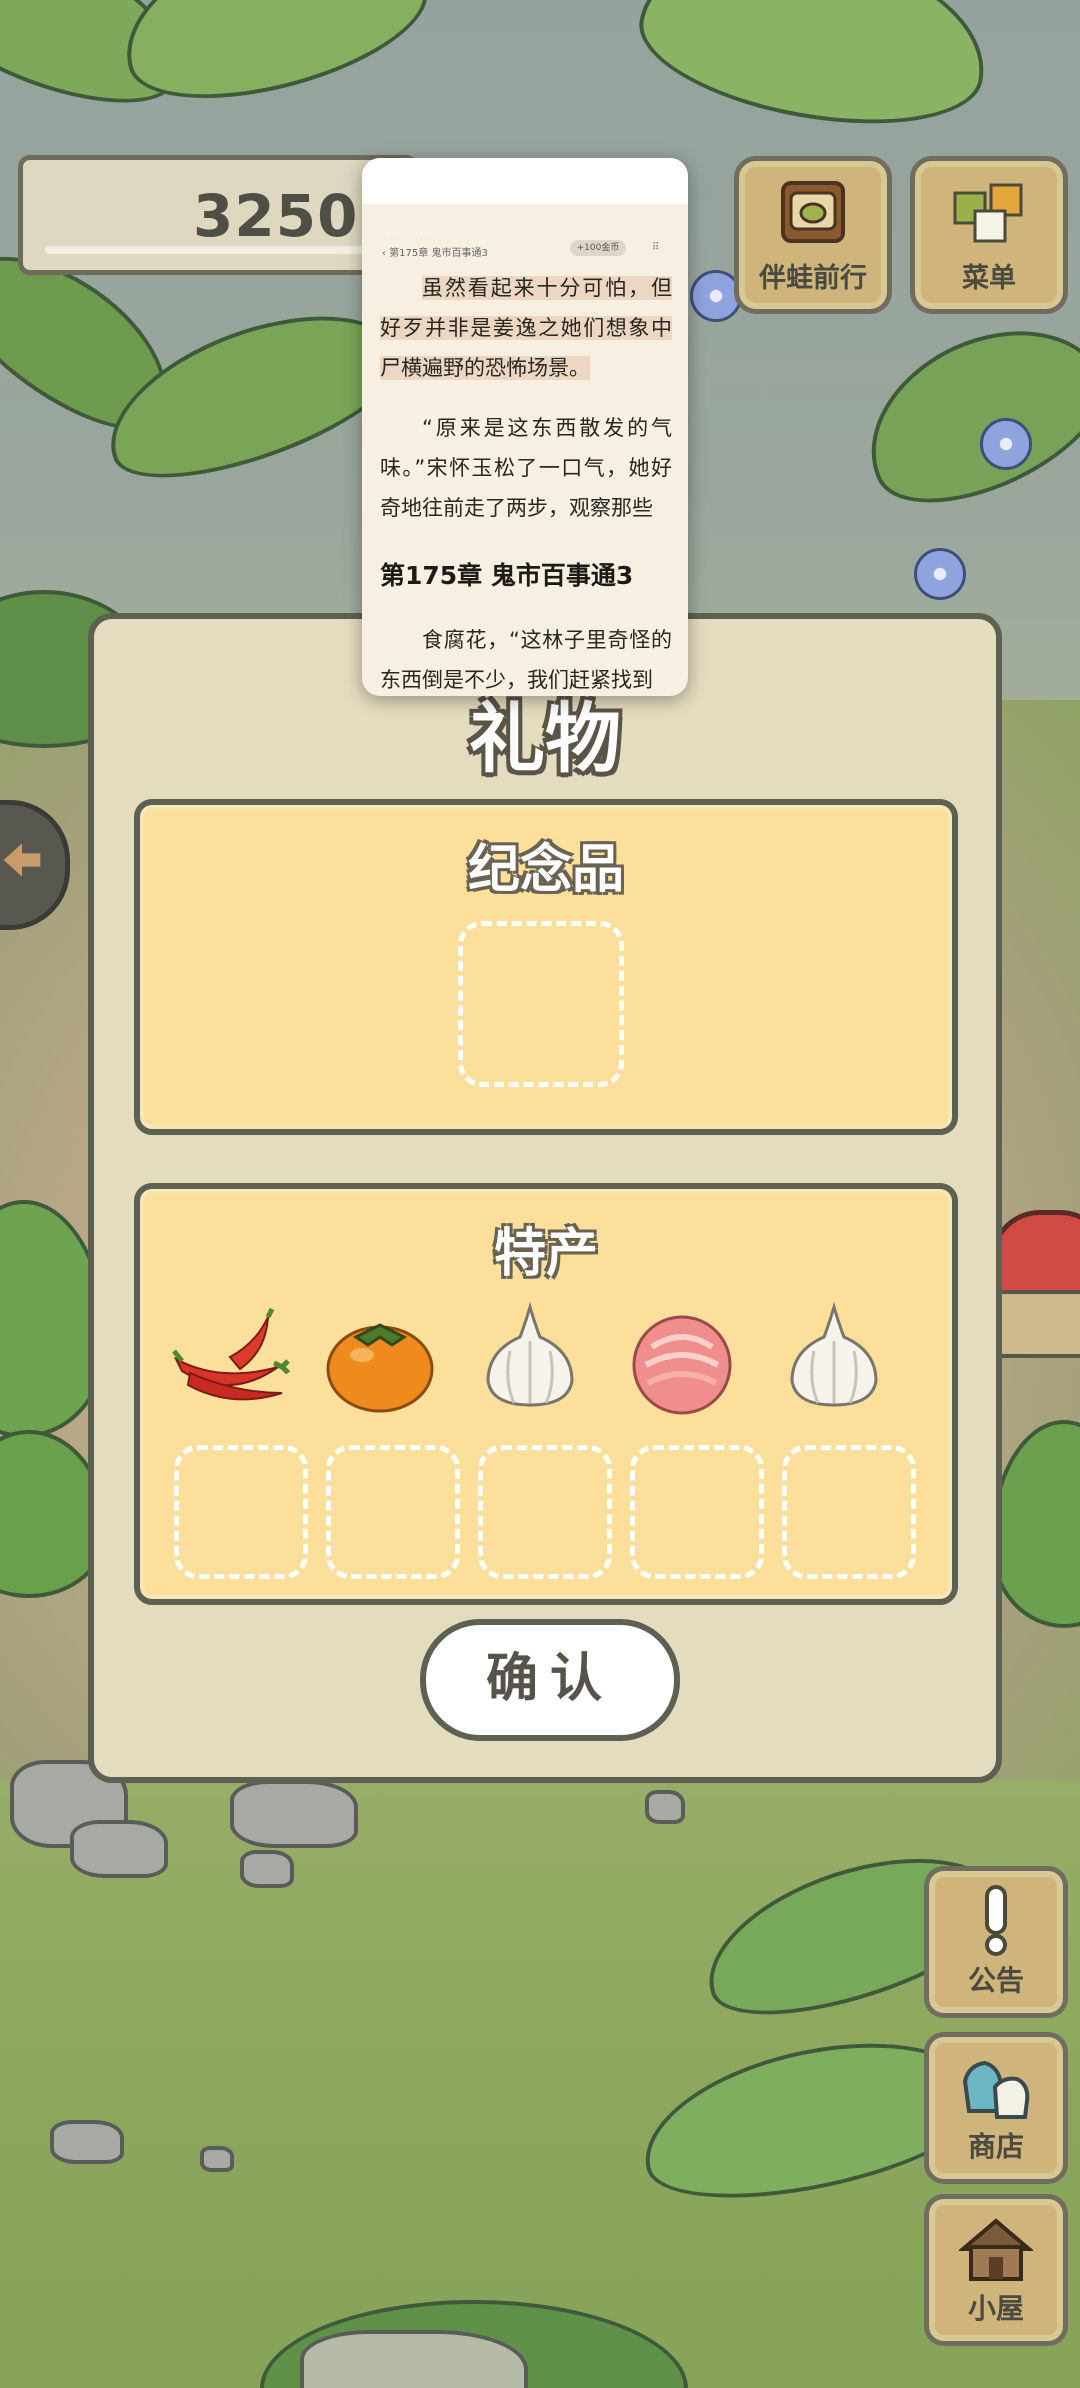 Image resolution: width=1080 pixels, height=2388 pixels. I want to click on clover-counter: 3250, so click(218, 215).